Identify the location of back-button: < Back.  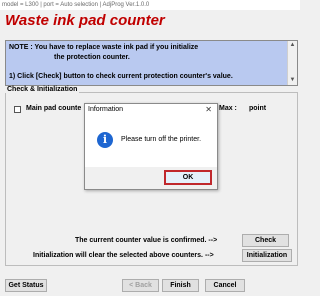
(140, 285).